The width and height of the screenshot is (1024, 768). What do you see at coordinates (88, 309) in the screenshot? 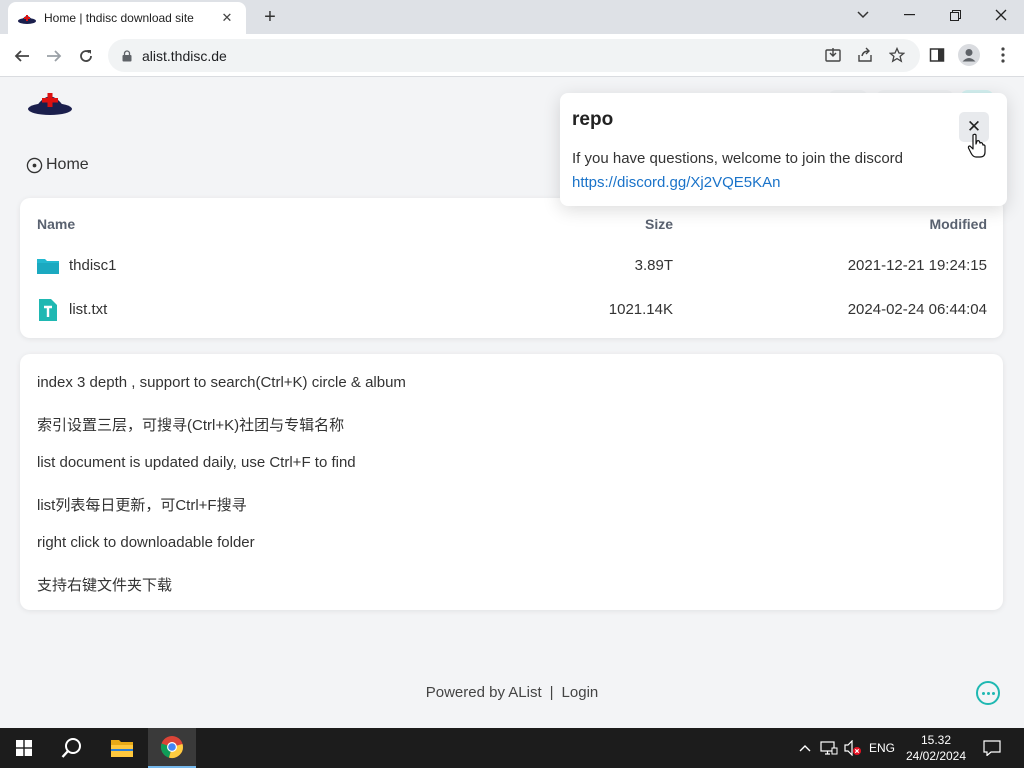
I see `file-name: list.txt` at bounding box center [88, 309].